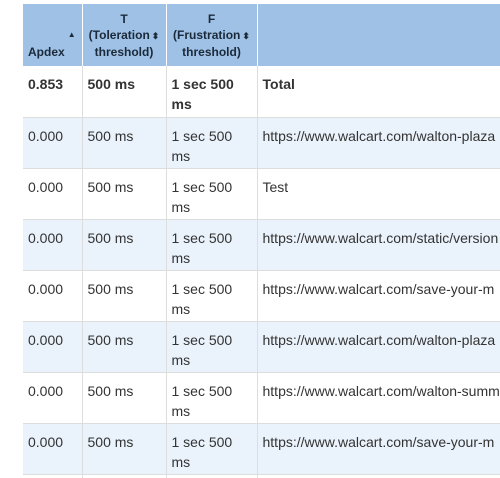 The height and width of the screenshot is (478, 500). Describe the element at coordinates (71, 34) in the screenshot. I see `sort-ascending-icon: ▲` at that location.